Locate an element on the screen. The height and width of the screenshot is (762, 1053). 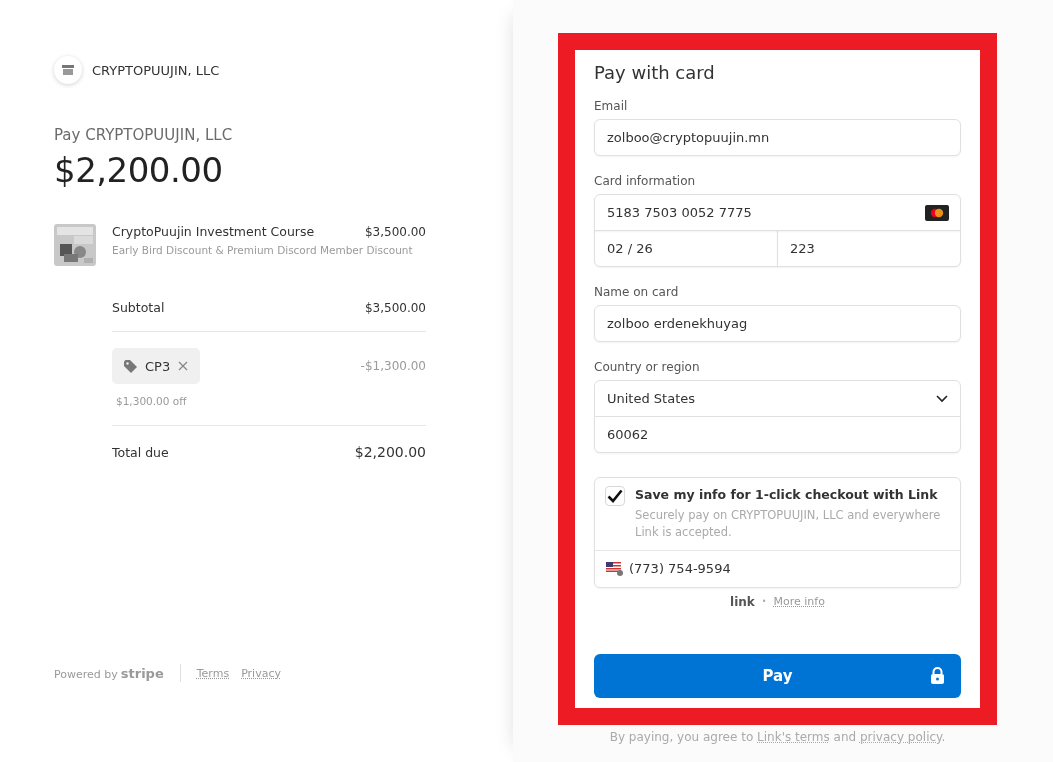
checkbox is located at coordinates (615, 496).